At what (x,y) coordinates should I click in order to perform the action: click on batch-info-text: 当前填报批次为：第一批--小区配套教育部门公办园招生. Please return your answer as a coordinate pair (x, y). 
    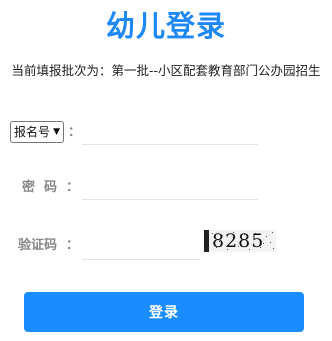
    Looking at the image, I should click on (166, 70).